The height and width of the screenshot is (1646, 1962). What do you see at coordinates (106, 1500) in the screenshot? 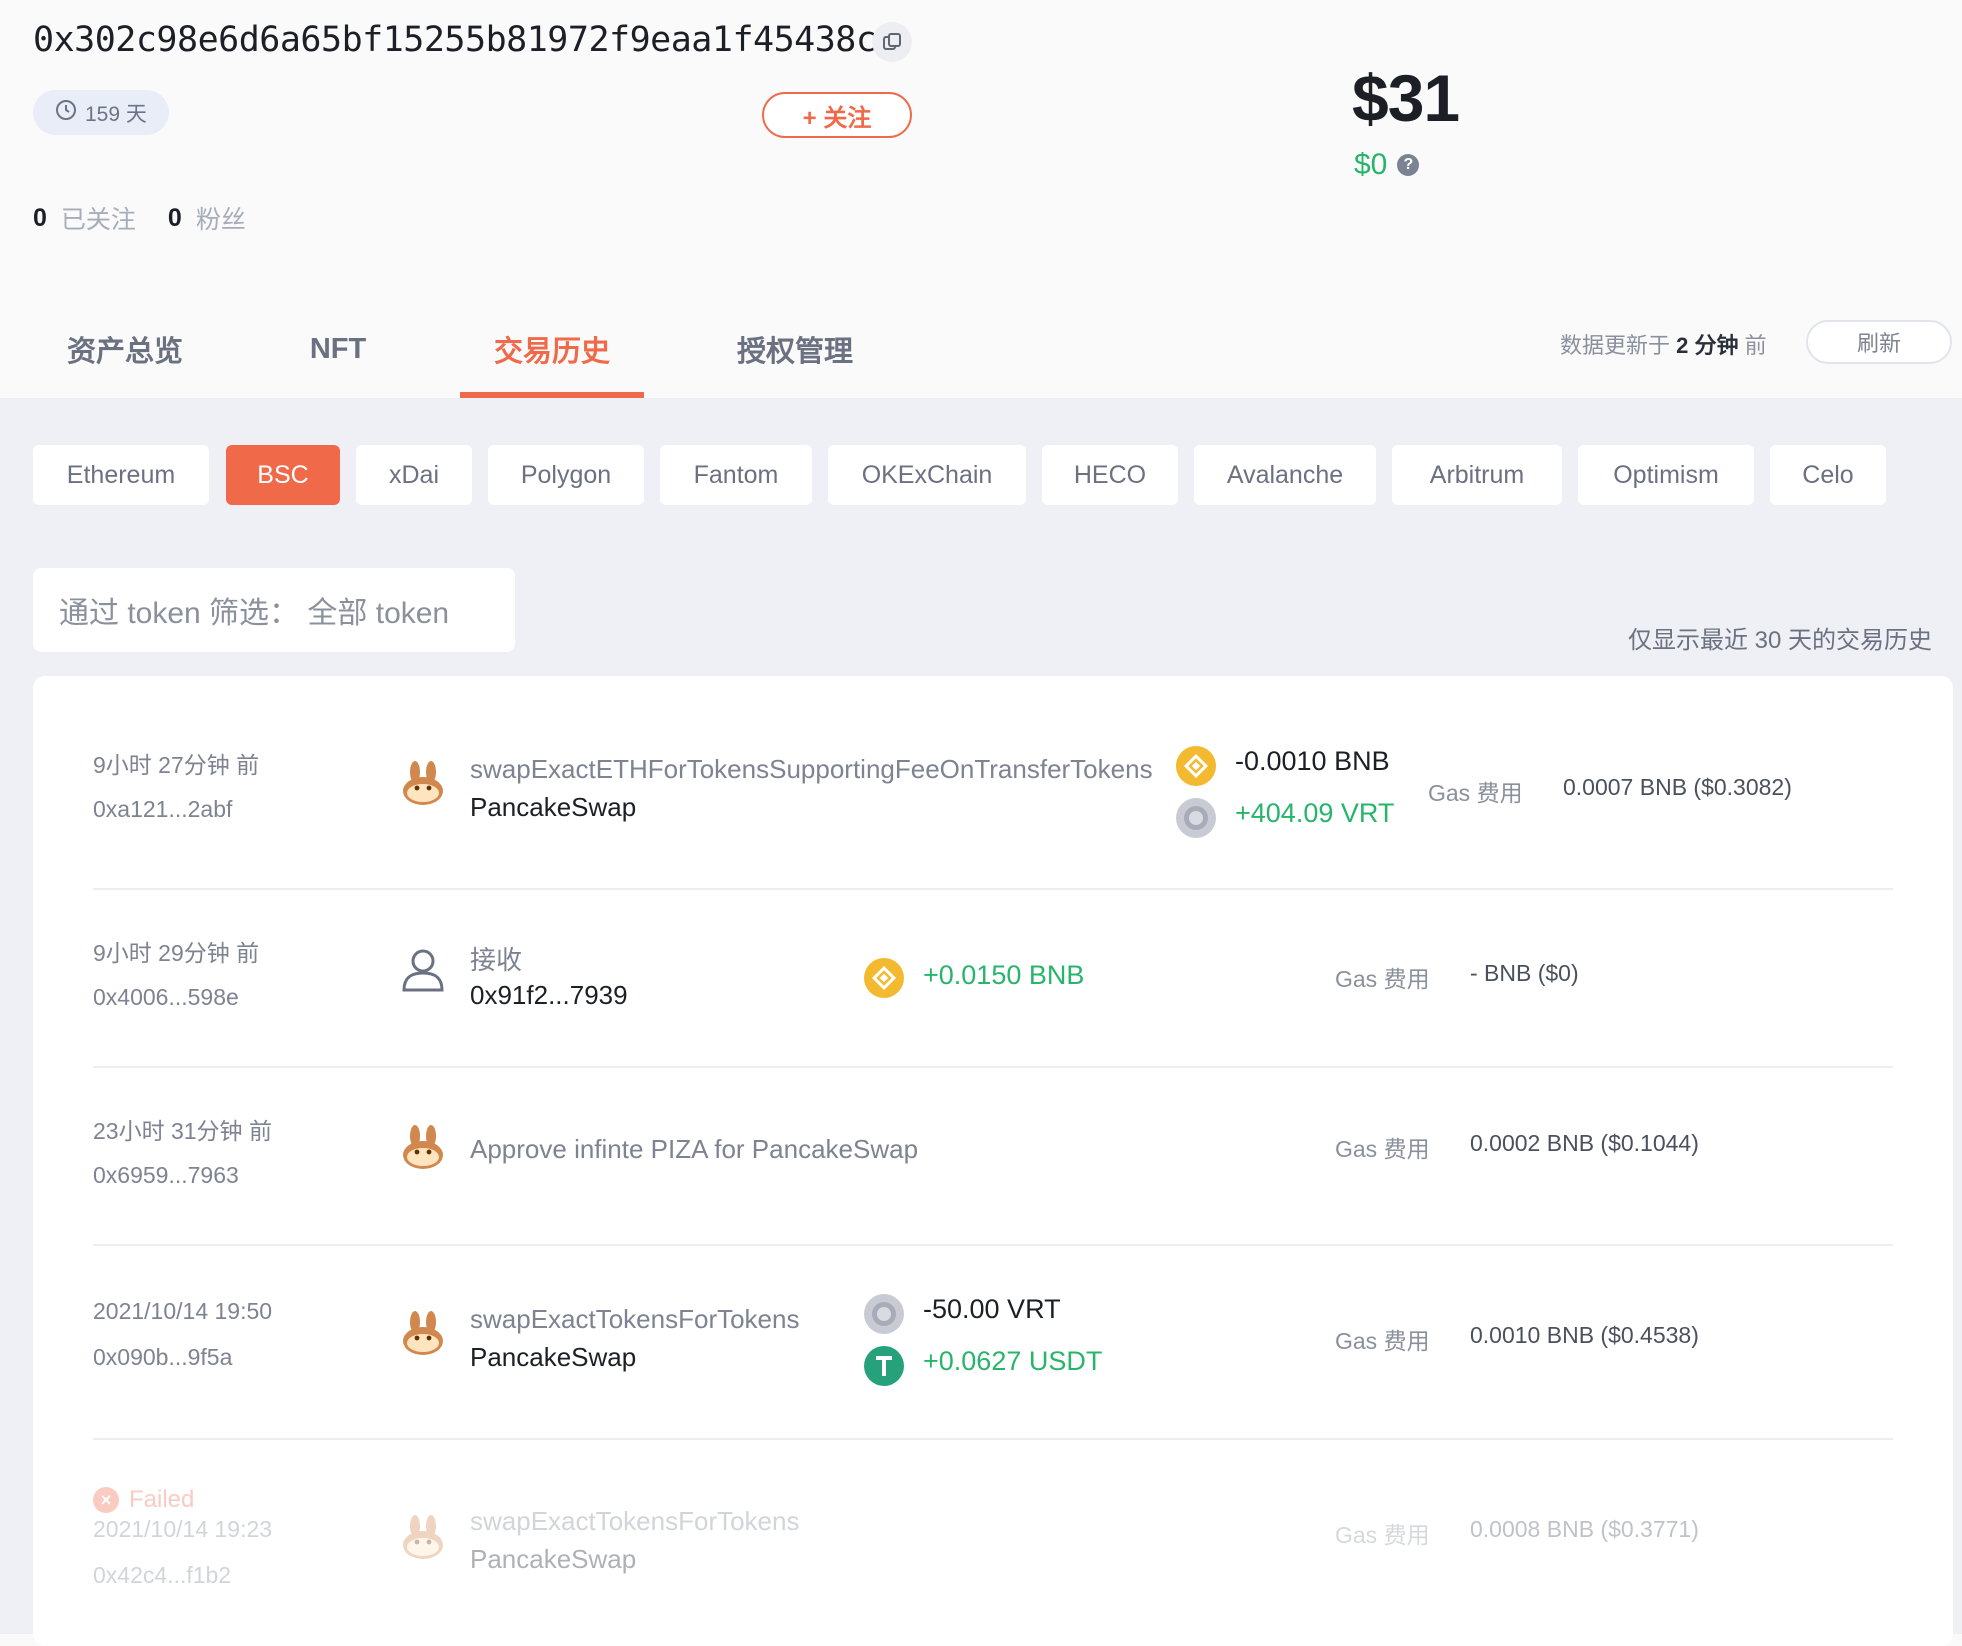
I see `error-icon: ×` at bounding box center [106, 1500].